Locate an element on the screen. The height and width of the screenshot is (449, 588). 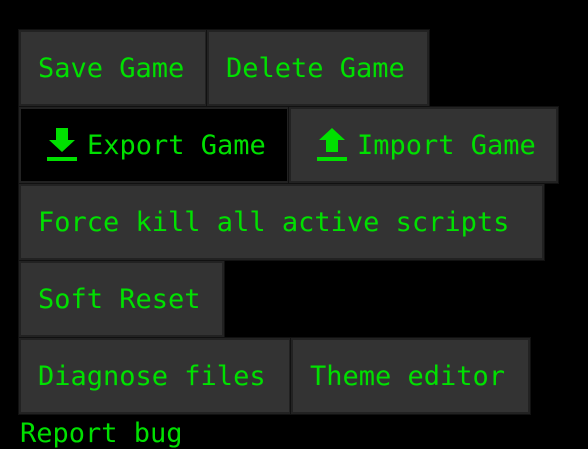
import-game-button: Import Game is located at coordinates (423, 145).